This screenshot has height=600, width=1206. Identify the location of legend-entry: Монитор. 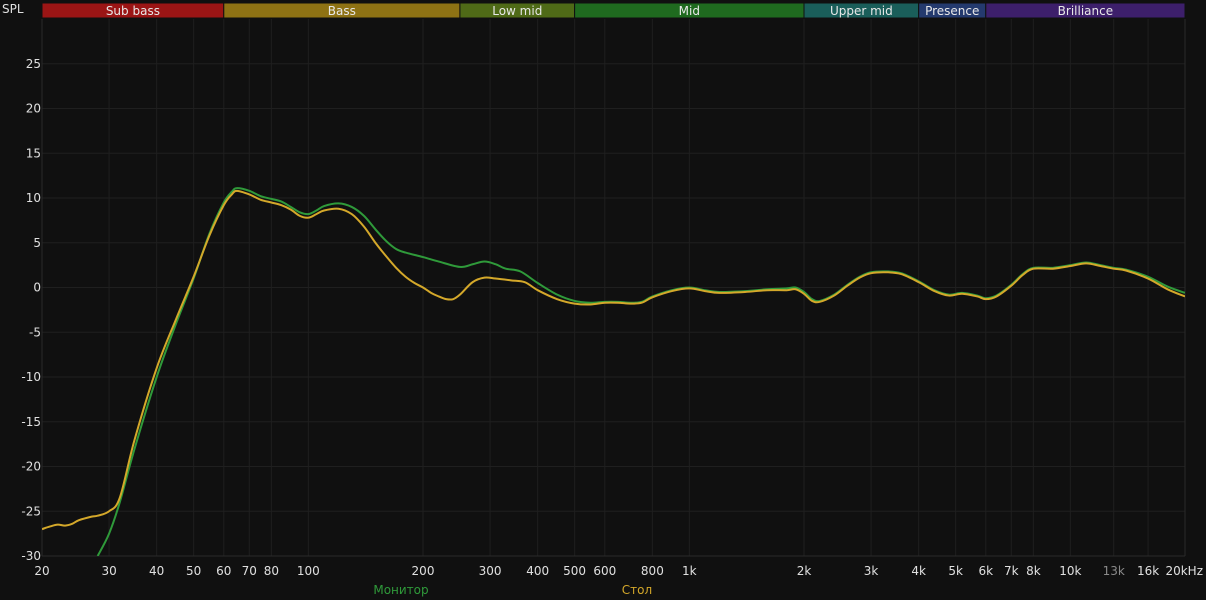
(400, 590).